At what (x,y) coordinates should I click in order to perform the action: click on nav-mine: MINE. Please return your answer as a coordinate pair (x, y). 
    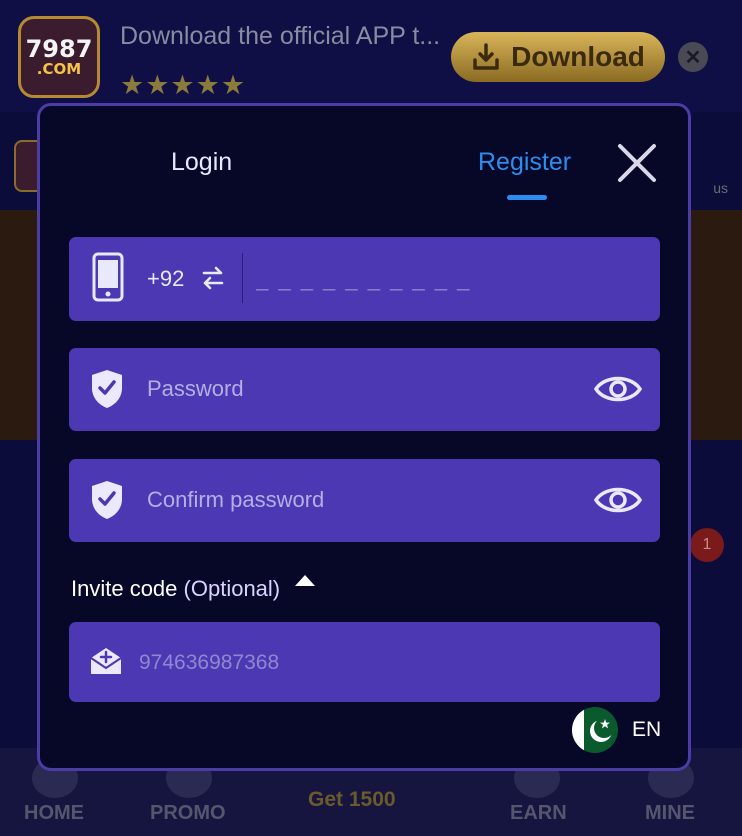
    Looking at the image, I should click on (670, 813).